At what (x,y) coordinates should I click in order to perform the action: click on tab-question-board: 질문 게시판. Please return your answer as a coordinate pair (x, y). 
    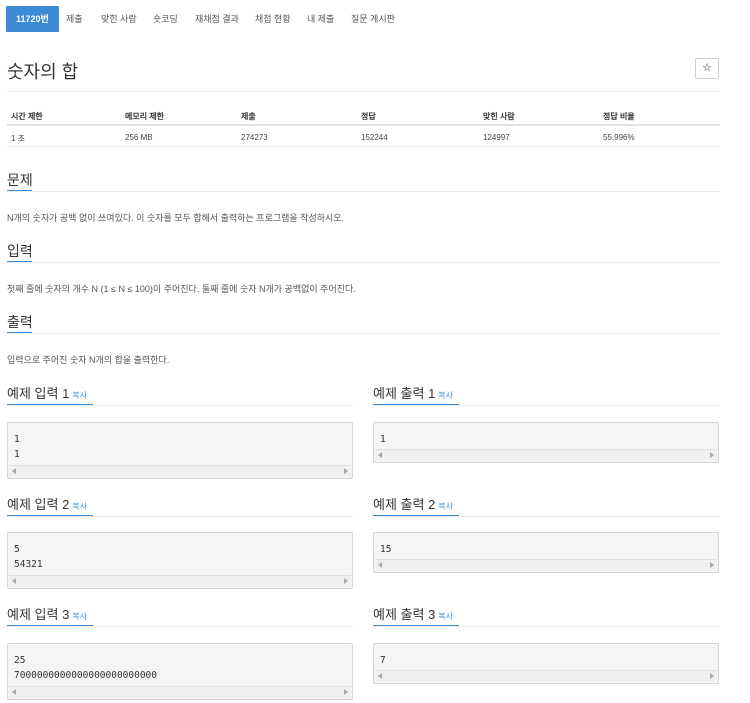
    Looking at the image, I should click on (373, 19).